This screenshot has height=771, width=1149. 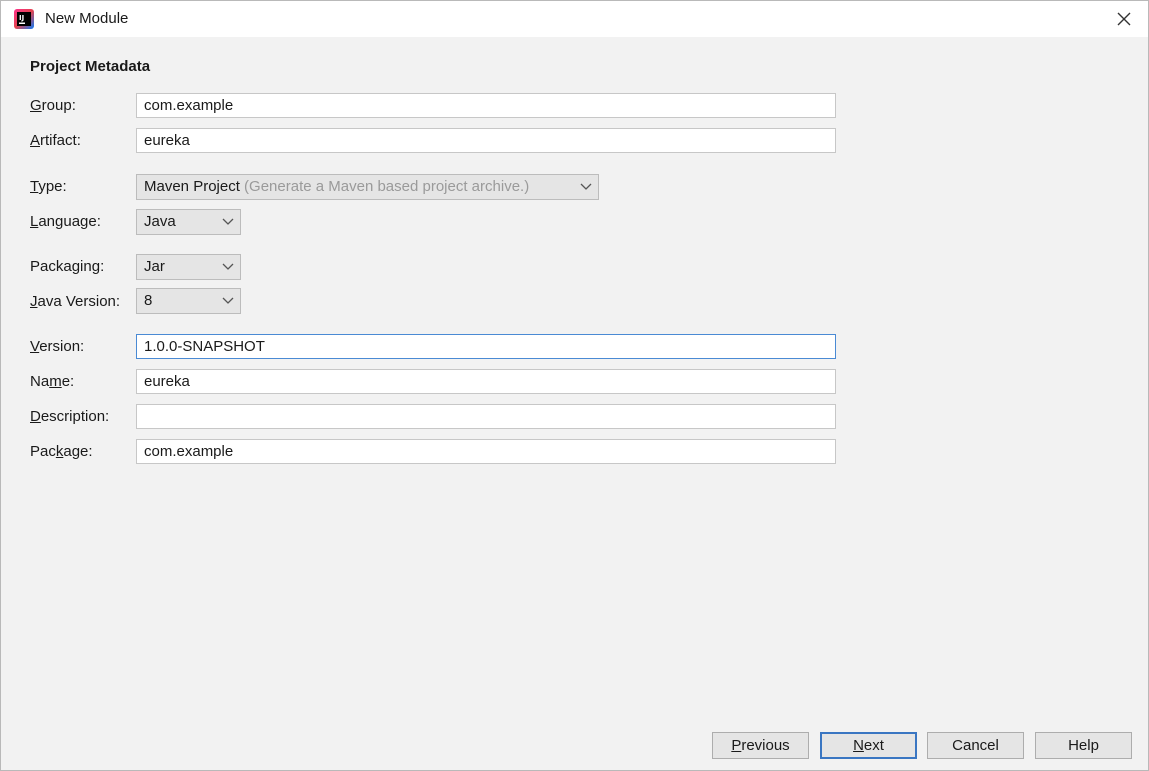 What do you see at coordinates (65, 221) in the screenshot?
I see `language-label: Language:` at bounding box center [65, 221].